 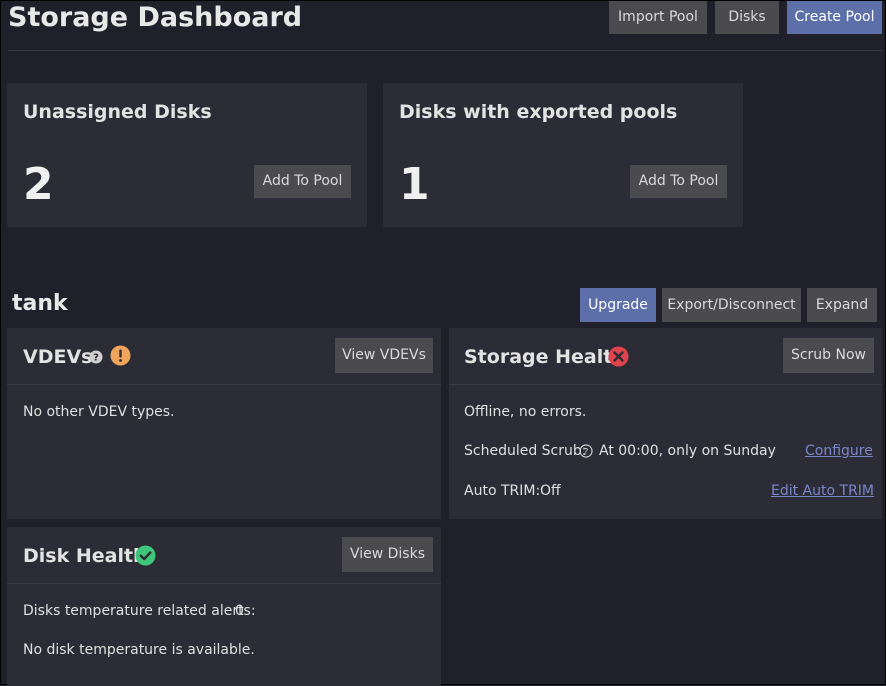 I want to click on view-vdevs-button: View VDEVs, so click(x=384, y=355).